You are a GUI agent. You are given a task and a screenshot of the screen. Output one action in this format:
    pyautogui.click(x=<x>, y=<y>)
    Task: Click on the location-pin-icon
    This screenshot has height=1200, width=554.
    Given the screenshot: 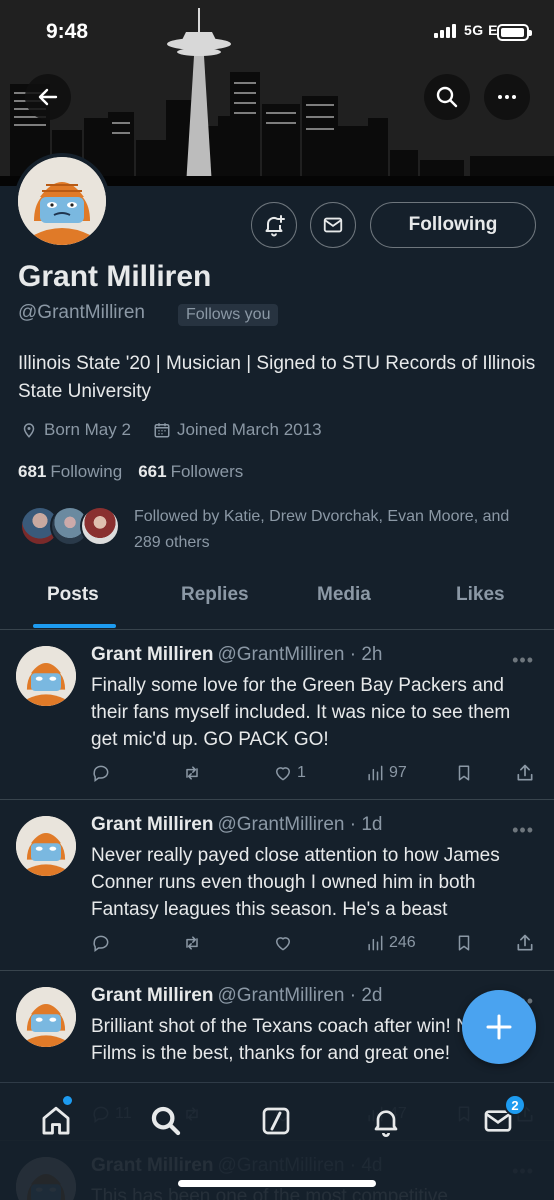 What is the action you would take?
    pyautogui.click(x=29, y=430)
    